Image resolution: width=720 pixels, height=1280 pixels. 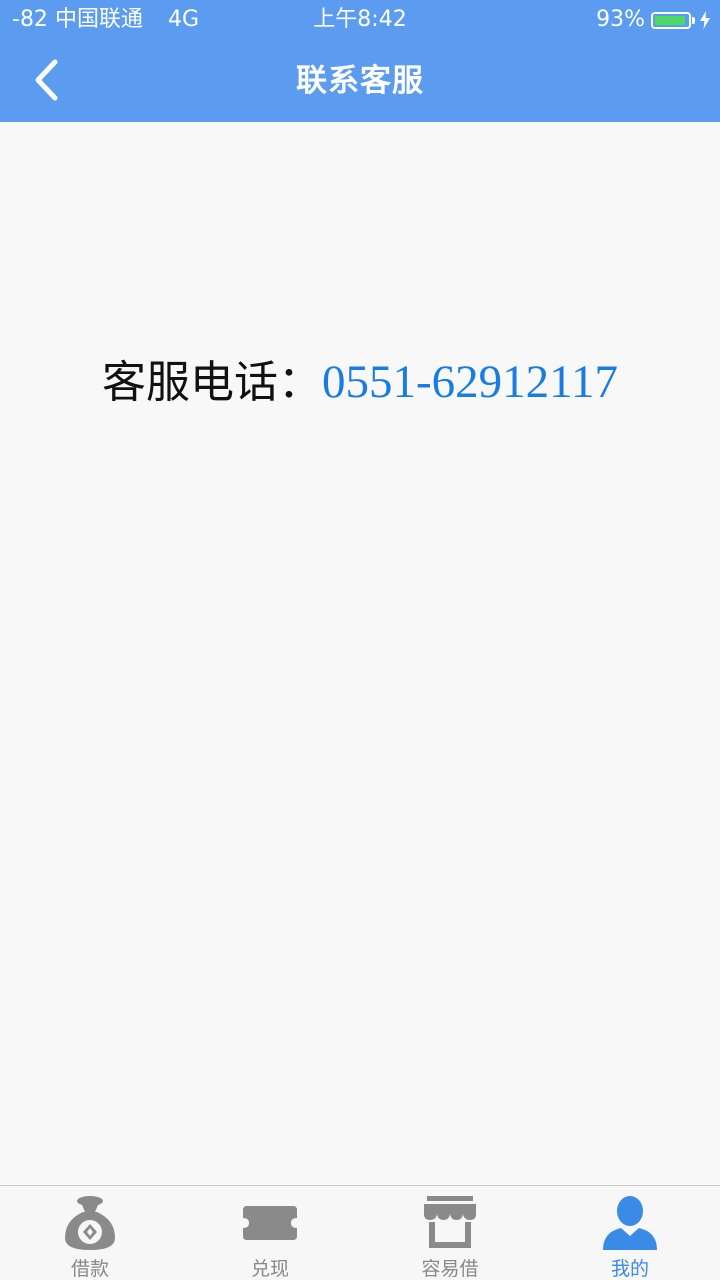 What do you see at coordinates (360, 20) in the screenshot?
I see `status-bar: -82 中国联通 4G 上午8:42 93%` at bounding box center [360, 20].